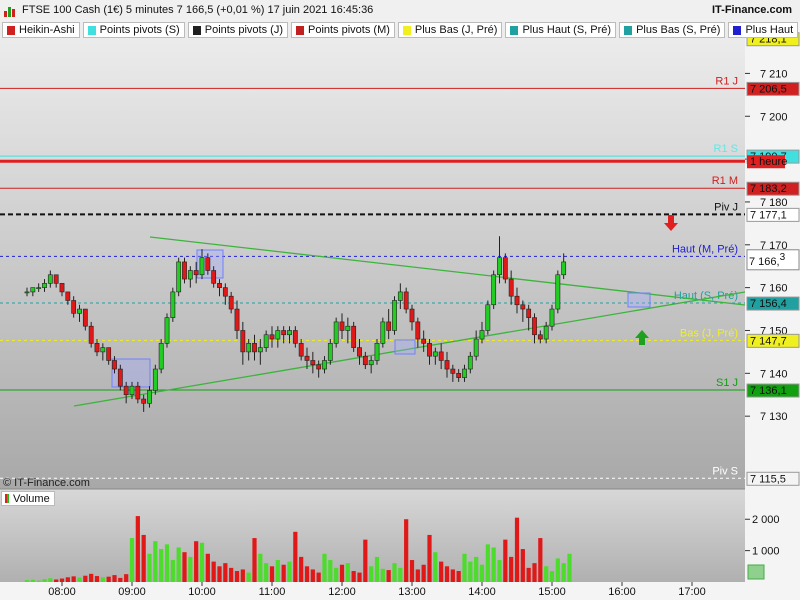 This screenshot has width=800, height=600. Describe the element at coordinates (726, 149) in the screenshot. I see `level-name: R1 S` at that location.